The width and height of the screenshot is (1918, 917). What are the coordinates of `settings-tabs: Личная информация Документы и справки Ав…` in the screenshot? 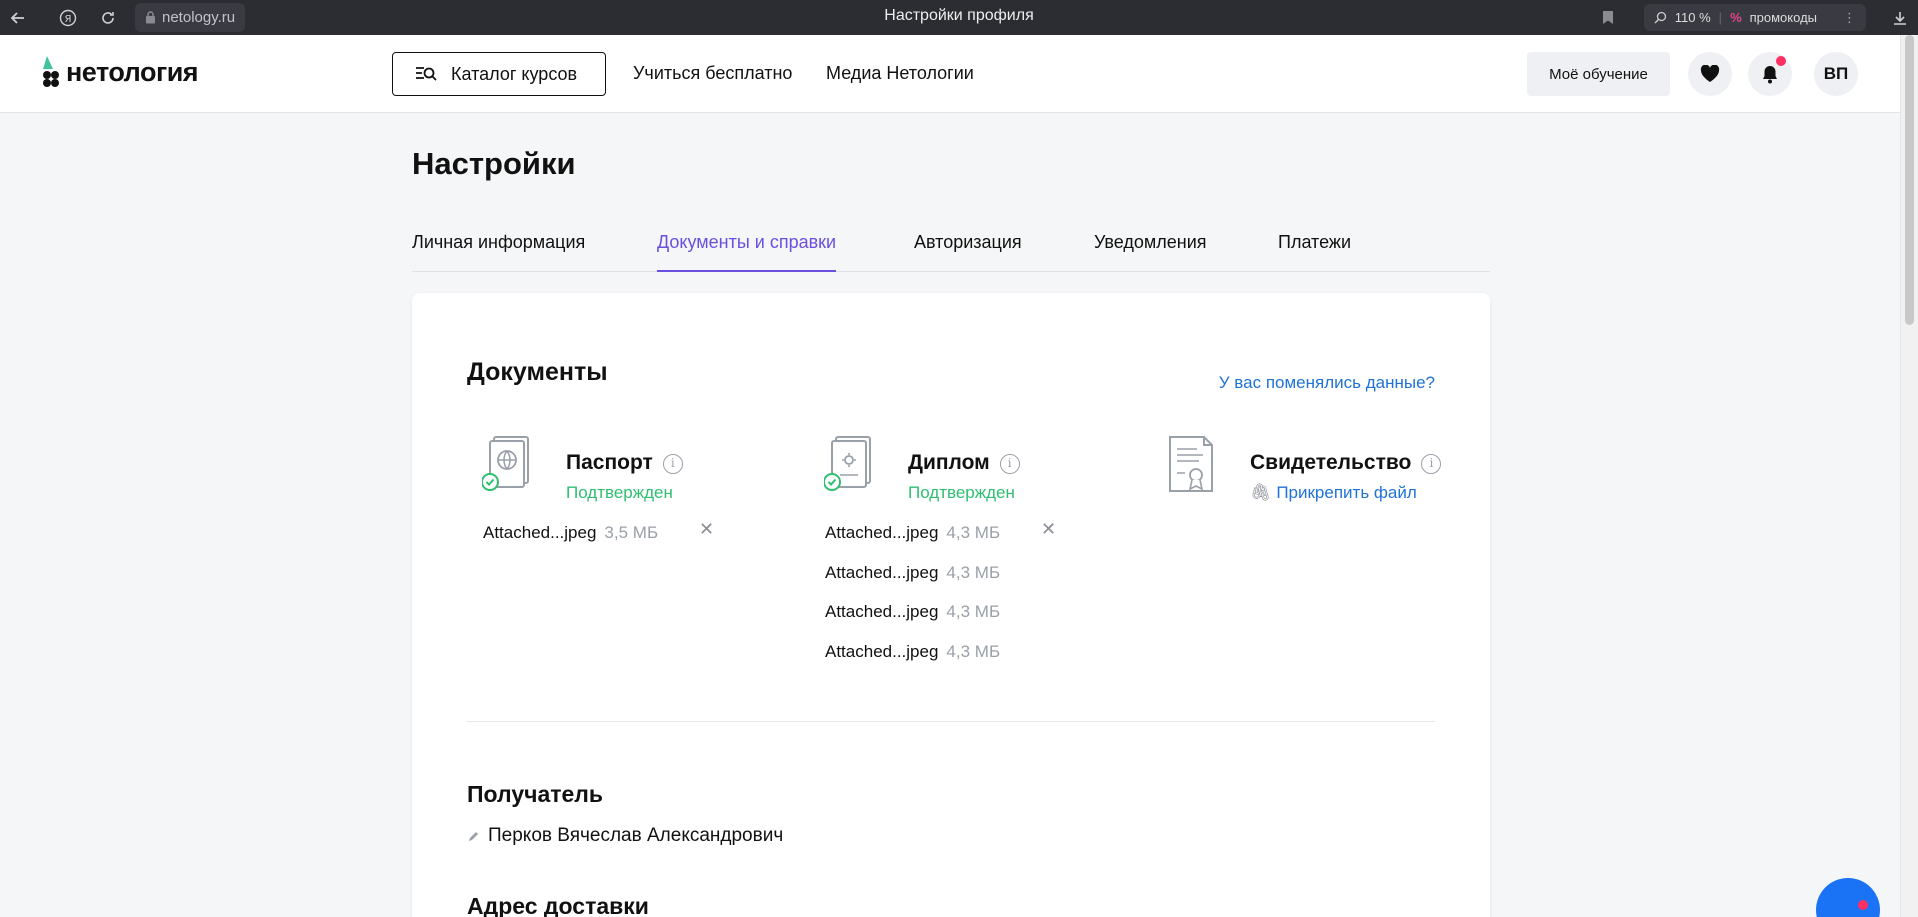 It's located at (951, 252).